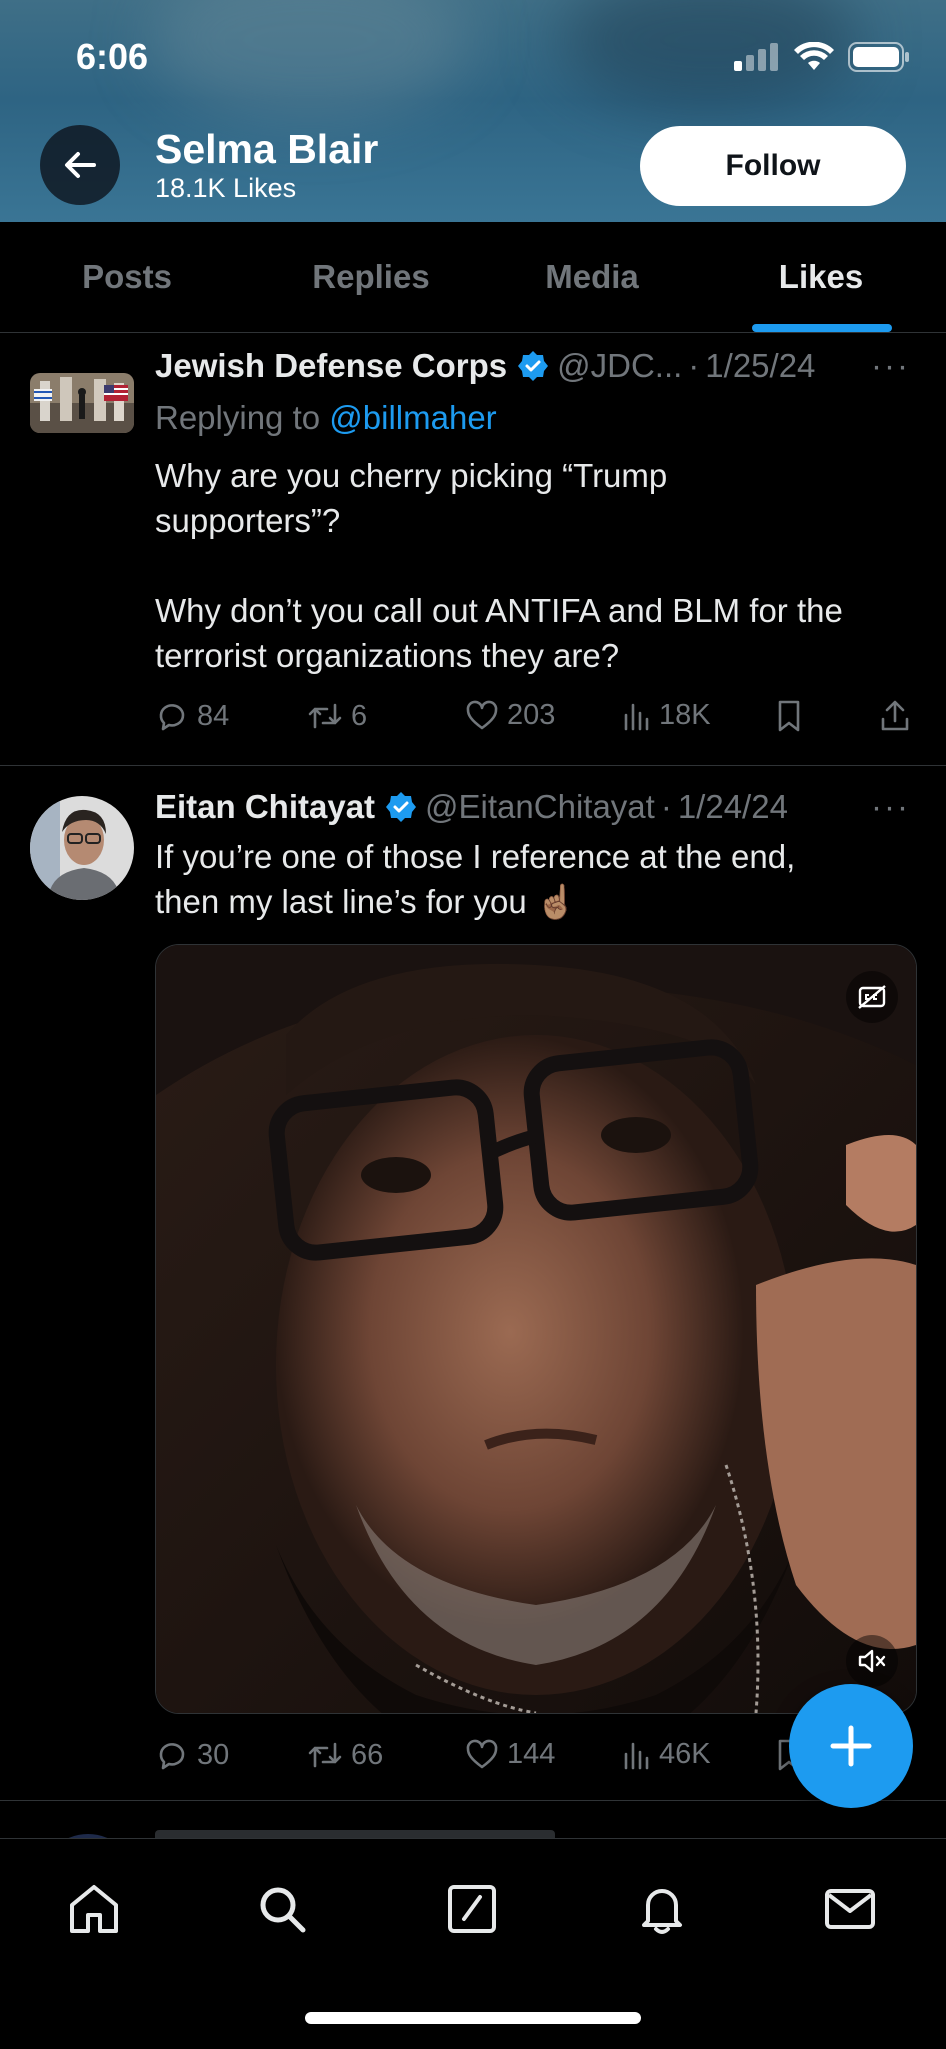 The image size is (946, 2049). I want to click on battery-icon, so click(878, 57).